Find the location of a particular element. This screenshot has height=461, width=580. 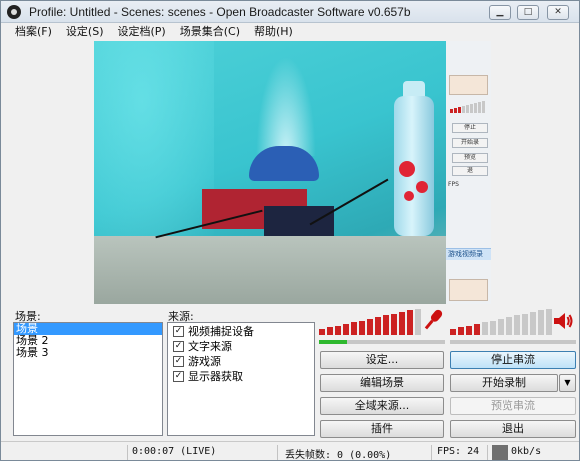

nested-button: 开始录 is located at coordinates (470, 143).